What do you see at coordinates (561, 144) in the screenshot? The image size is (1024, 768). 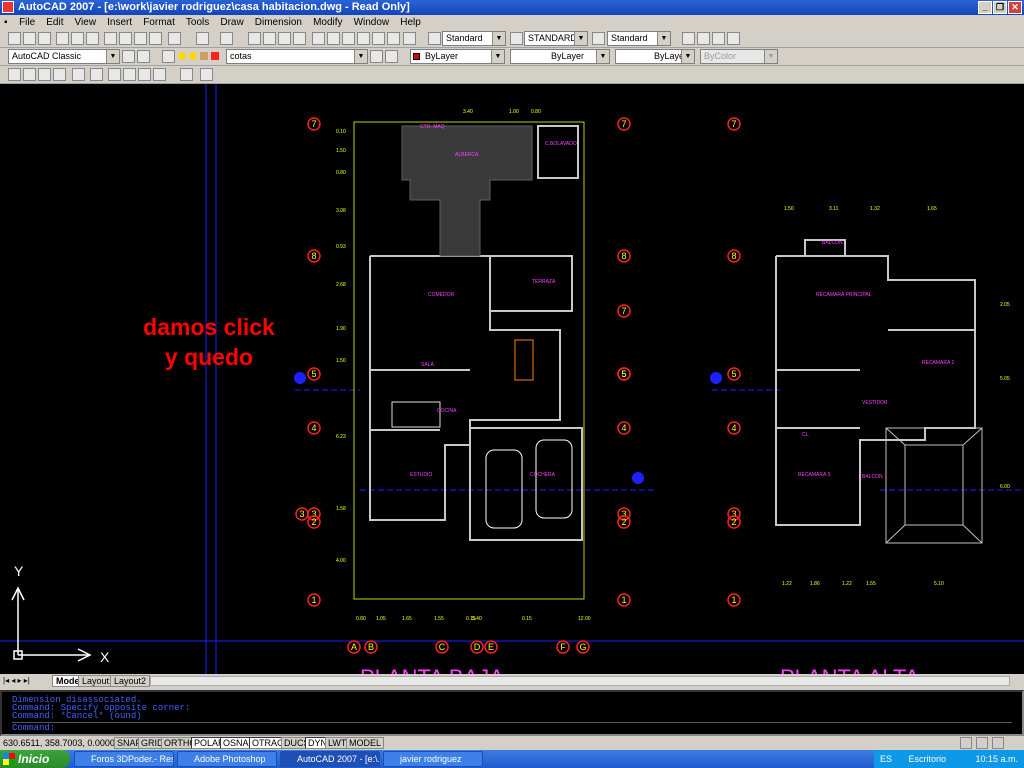 I see `room-label: C.BOLAVADO` at bounding box center [561, 144].